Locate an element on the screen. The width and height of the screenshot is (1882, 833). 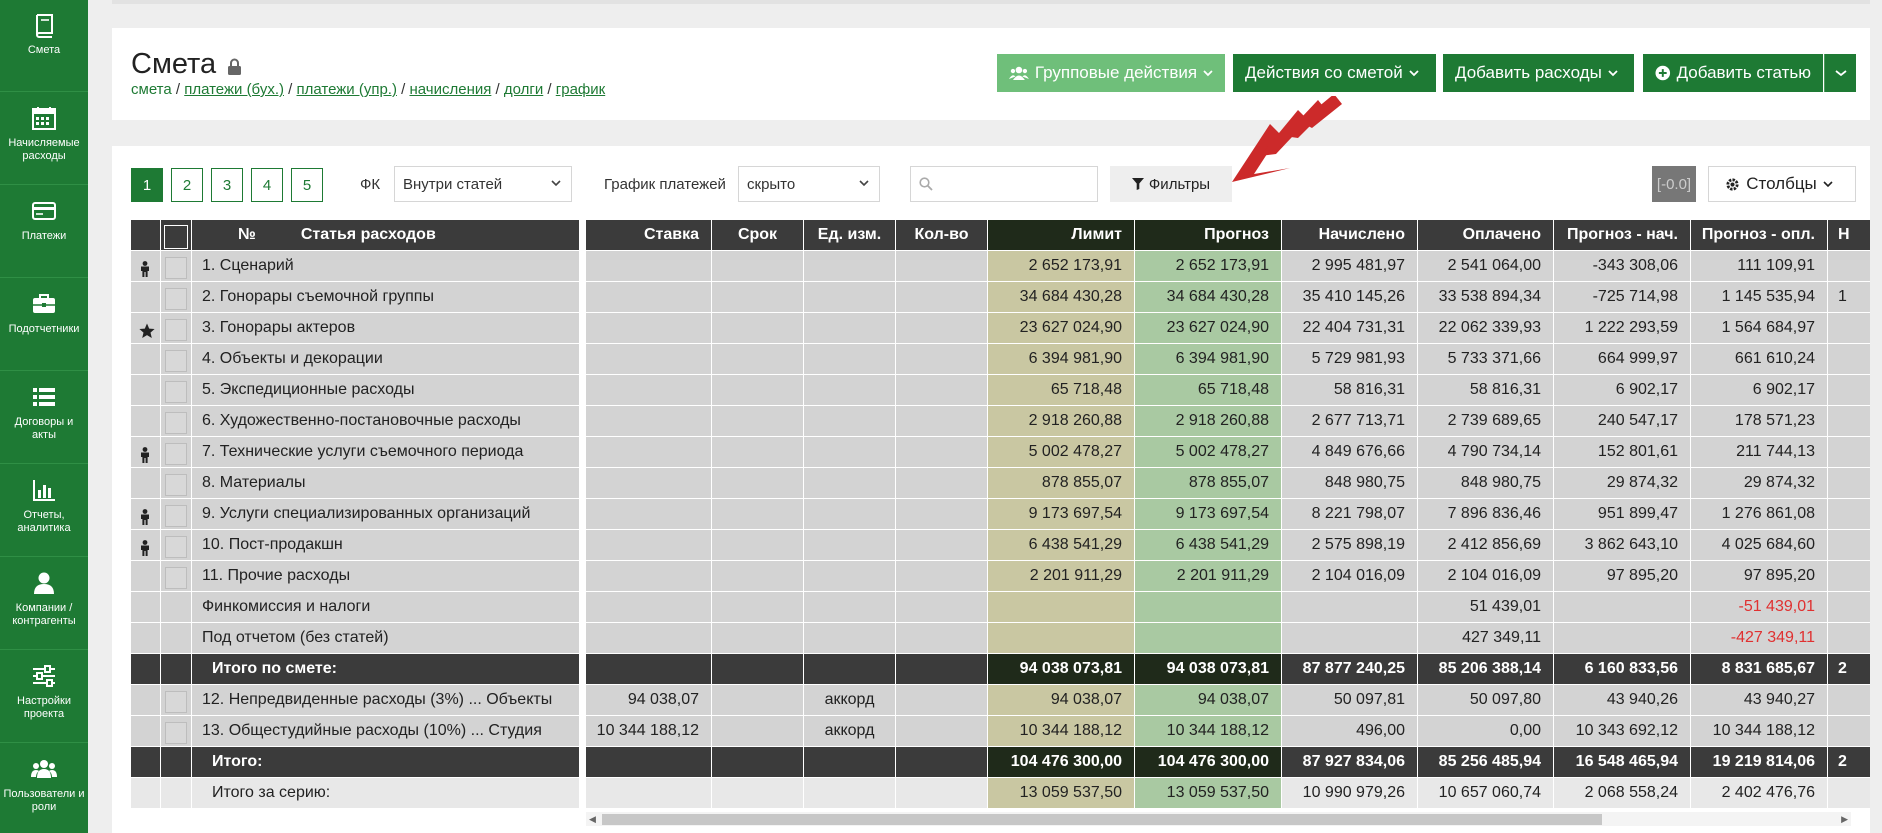
group-actions-button: Групповые действия is located at coordinates (1111, 73).